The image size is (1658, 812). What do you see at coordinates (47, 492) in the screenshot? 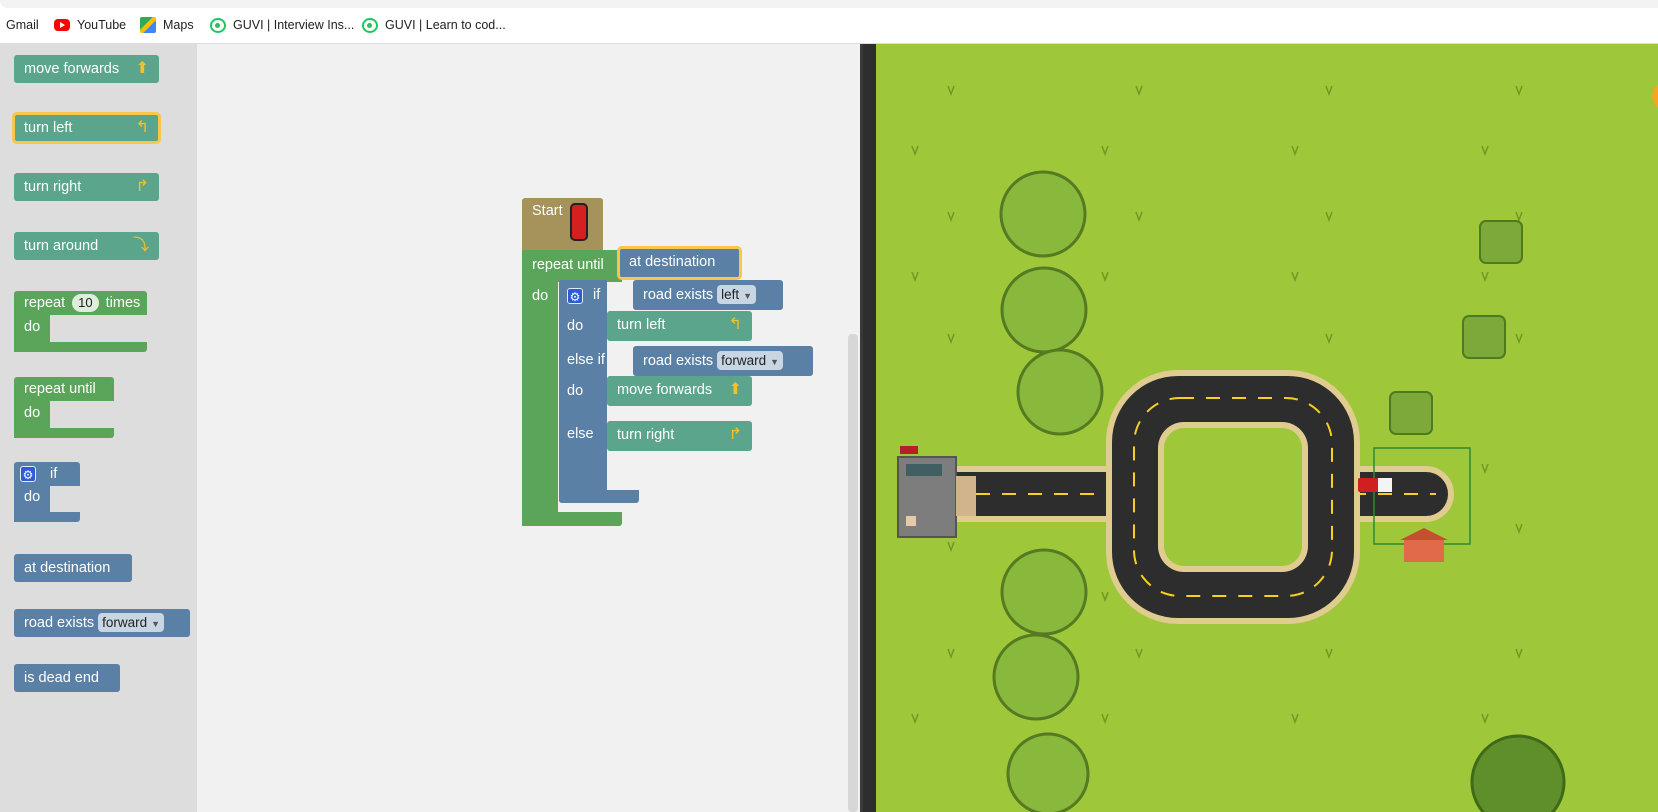
I see `toolbox-if-block: ⚙ if do` at bounding box center [47, 492].